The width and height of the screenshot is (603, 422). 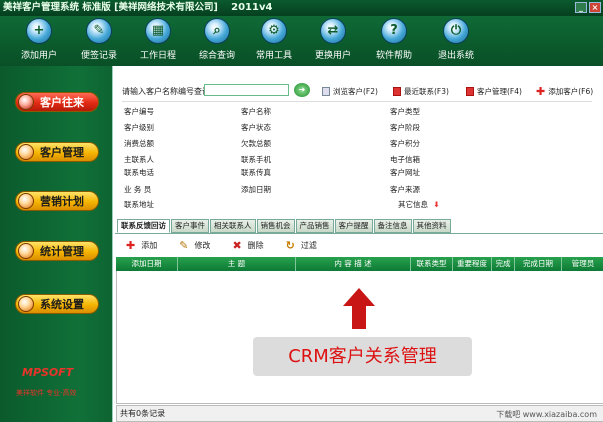 What do you see at coordinates (62, 304) in the screenshot?
I see `sidebar-item-label: 系统设置` at bounding box center [62, 304].